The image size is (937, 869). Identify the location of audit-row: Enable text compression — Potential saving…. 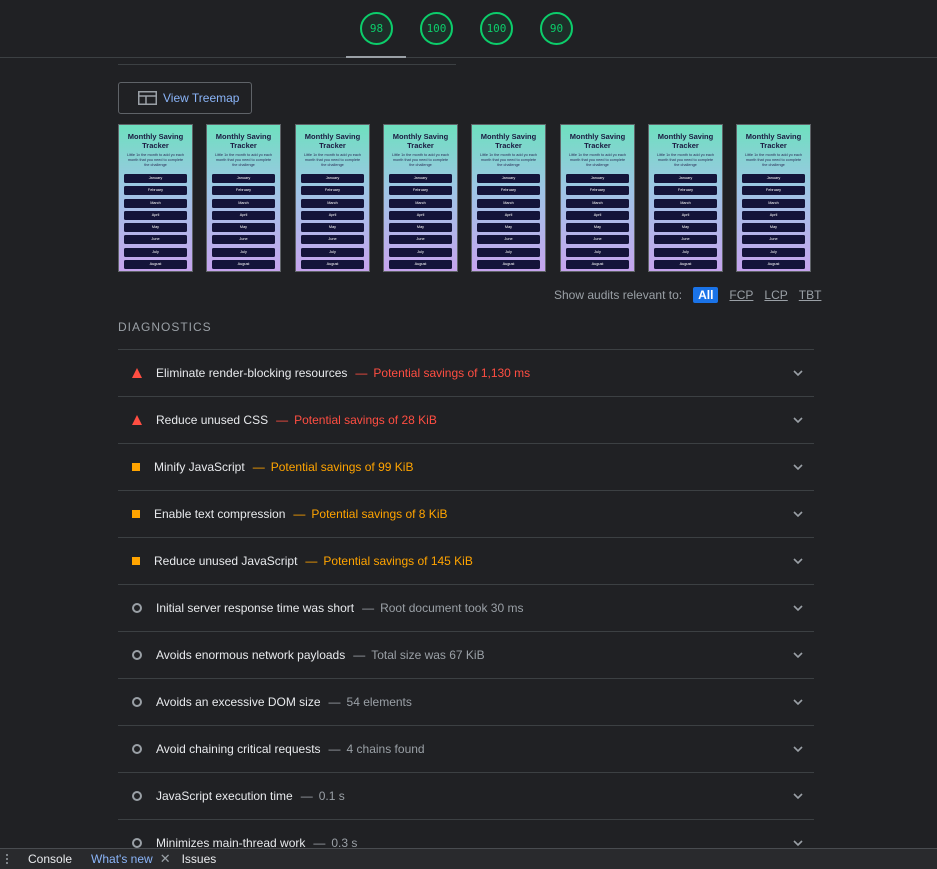
(466, 513).